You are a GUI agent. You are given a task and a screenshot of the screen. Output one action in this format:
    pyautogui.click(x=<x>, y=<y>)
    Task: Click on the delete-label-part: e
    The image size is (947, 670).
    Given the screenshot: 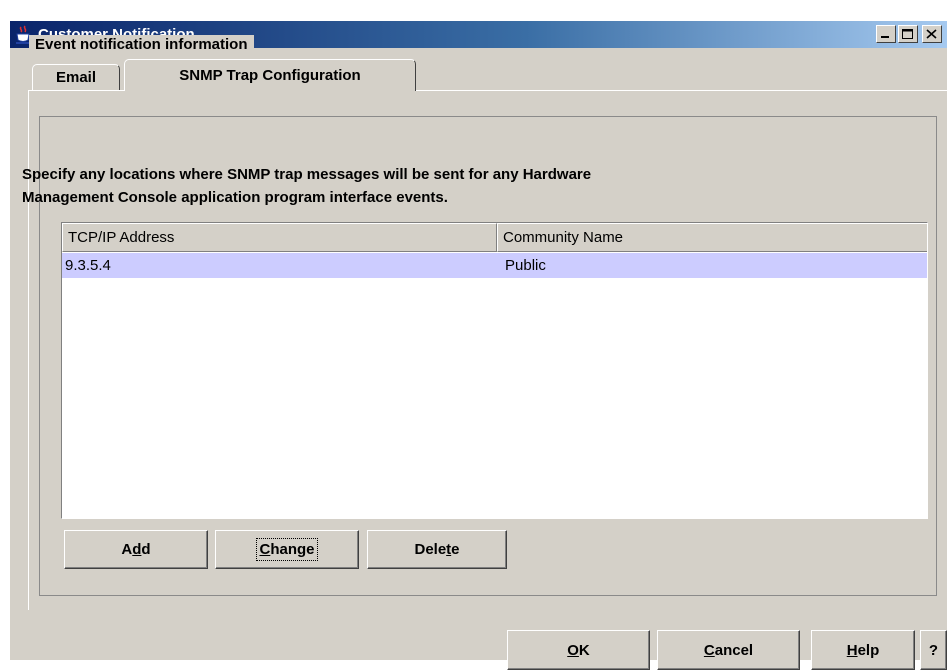 What is the action you would take?
    pyautogui.click(x=455, y=549)
    